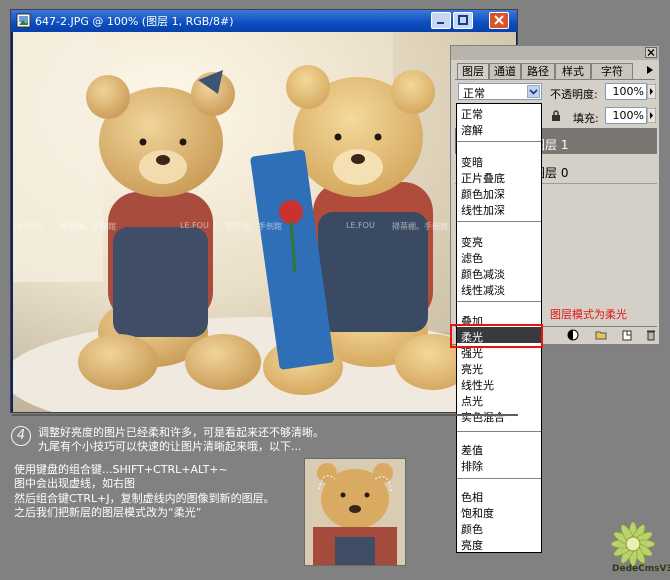  What do you see at coordinates (573, 71) in the screenshot?
I see `tab-styles: 样式` at bounding box center [573, 71].